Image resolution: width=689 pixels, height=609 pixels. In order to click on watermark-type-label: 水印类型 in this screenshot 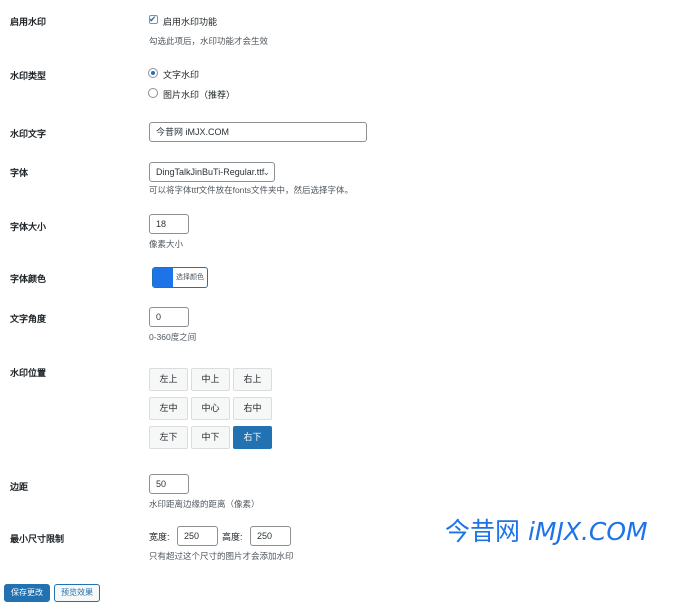, I will do `click(28, 76)`.